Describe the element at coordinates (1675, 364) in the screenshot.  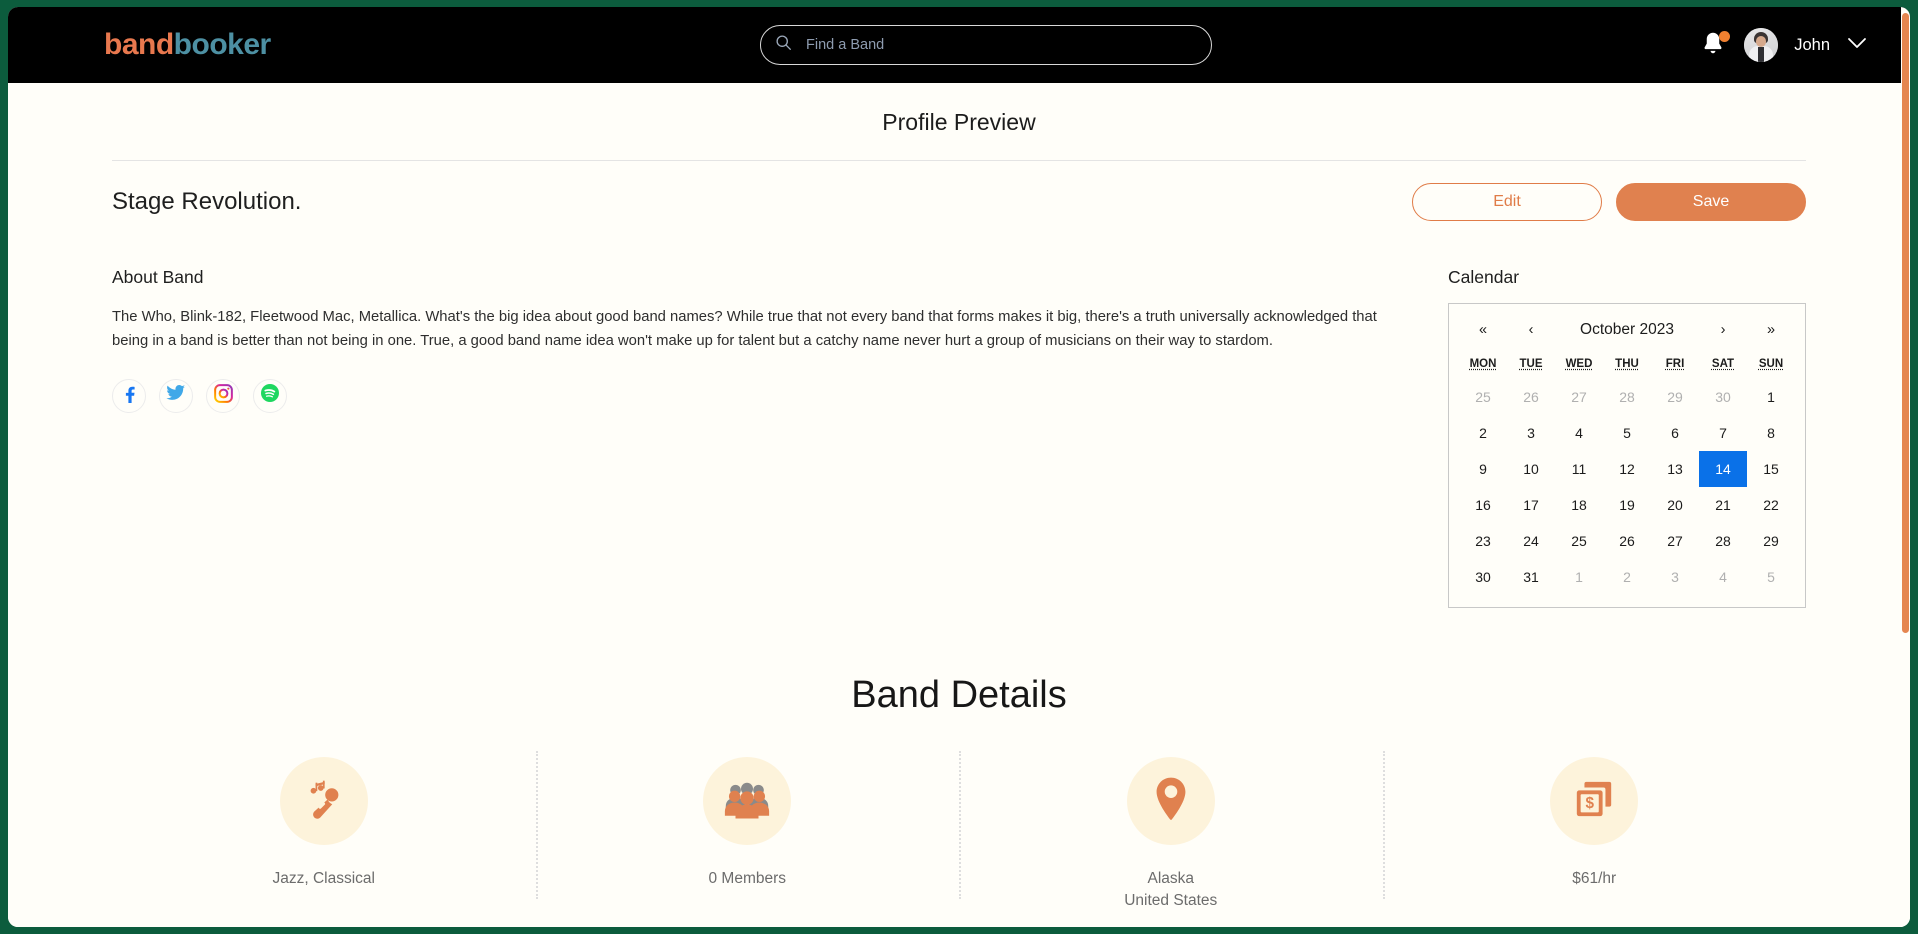
I see `calendar-weekday: FRI` at that location.